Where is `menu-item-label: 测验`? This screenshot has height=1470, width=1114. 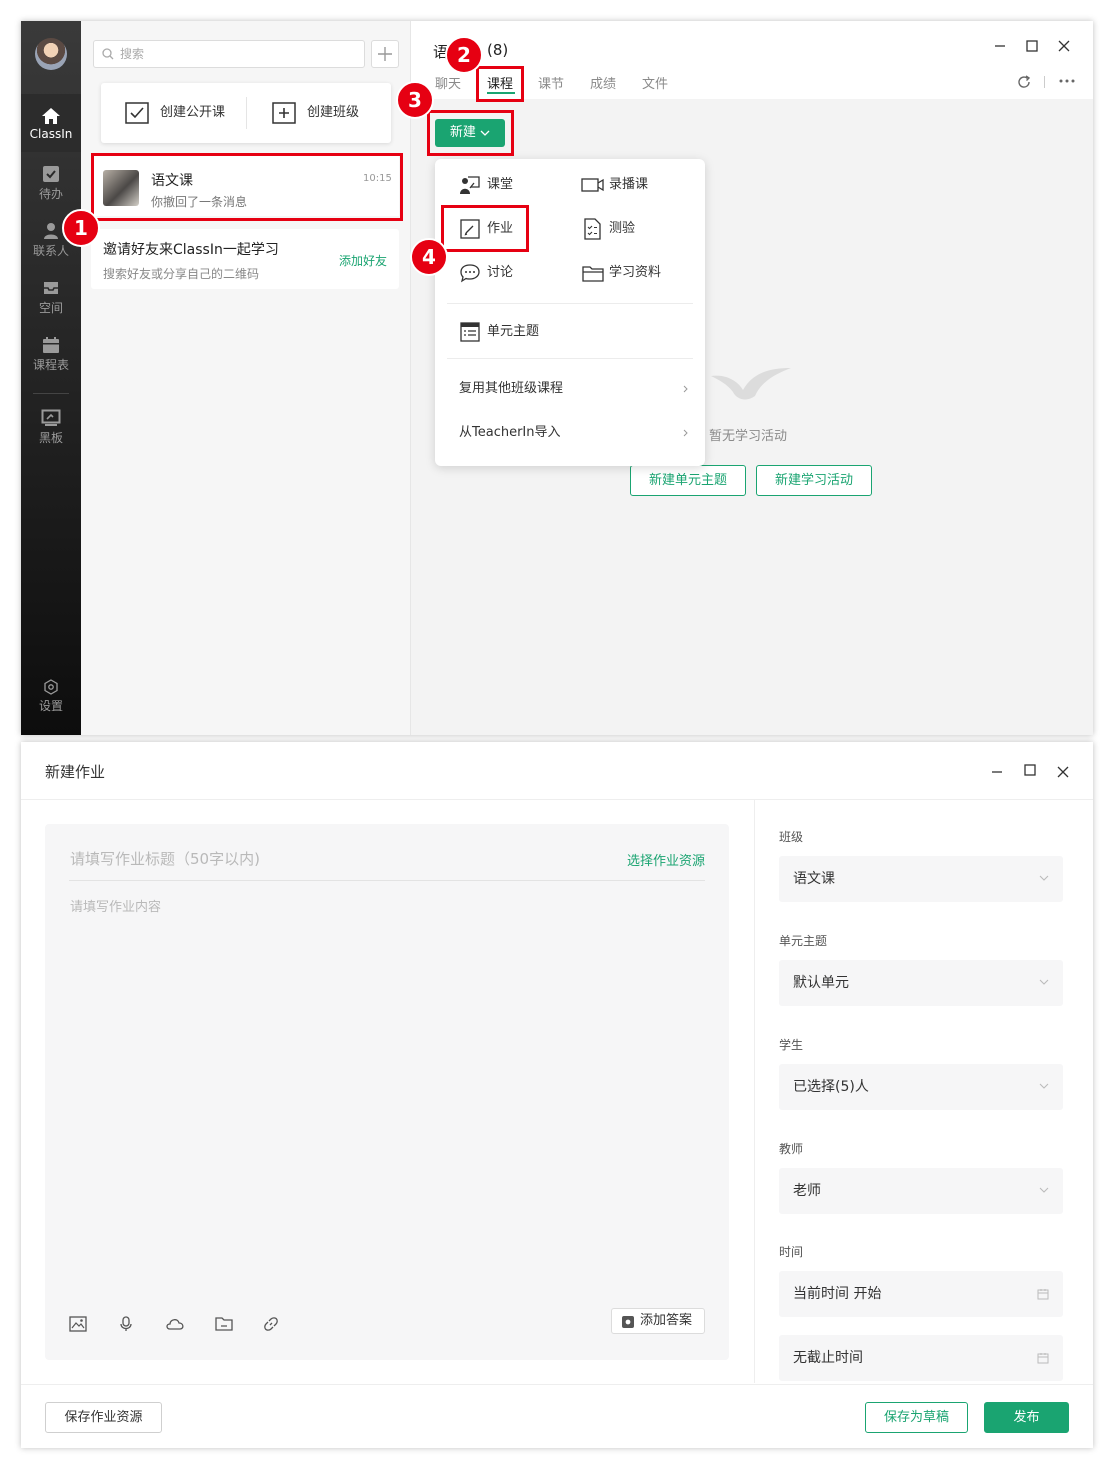
menu-item-label: 测验 is located at coordinates (622, 228).